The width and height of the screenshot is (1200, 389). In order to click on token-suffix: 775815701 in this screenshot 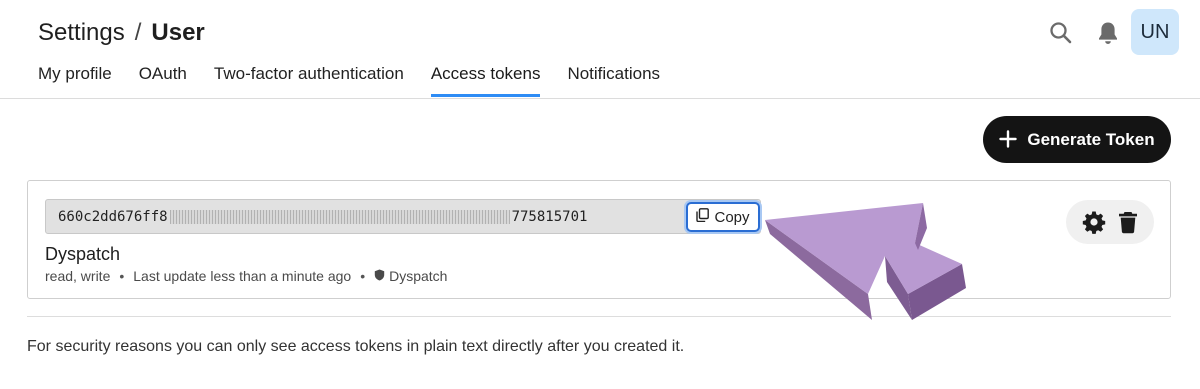, I will do `click(549, 216)`.